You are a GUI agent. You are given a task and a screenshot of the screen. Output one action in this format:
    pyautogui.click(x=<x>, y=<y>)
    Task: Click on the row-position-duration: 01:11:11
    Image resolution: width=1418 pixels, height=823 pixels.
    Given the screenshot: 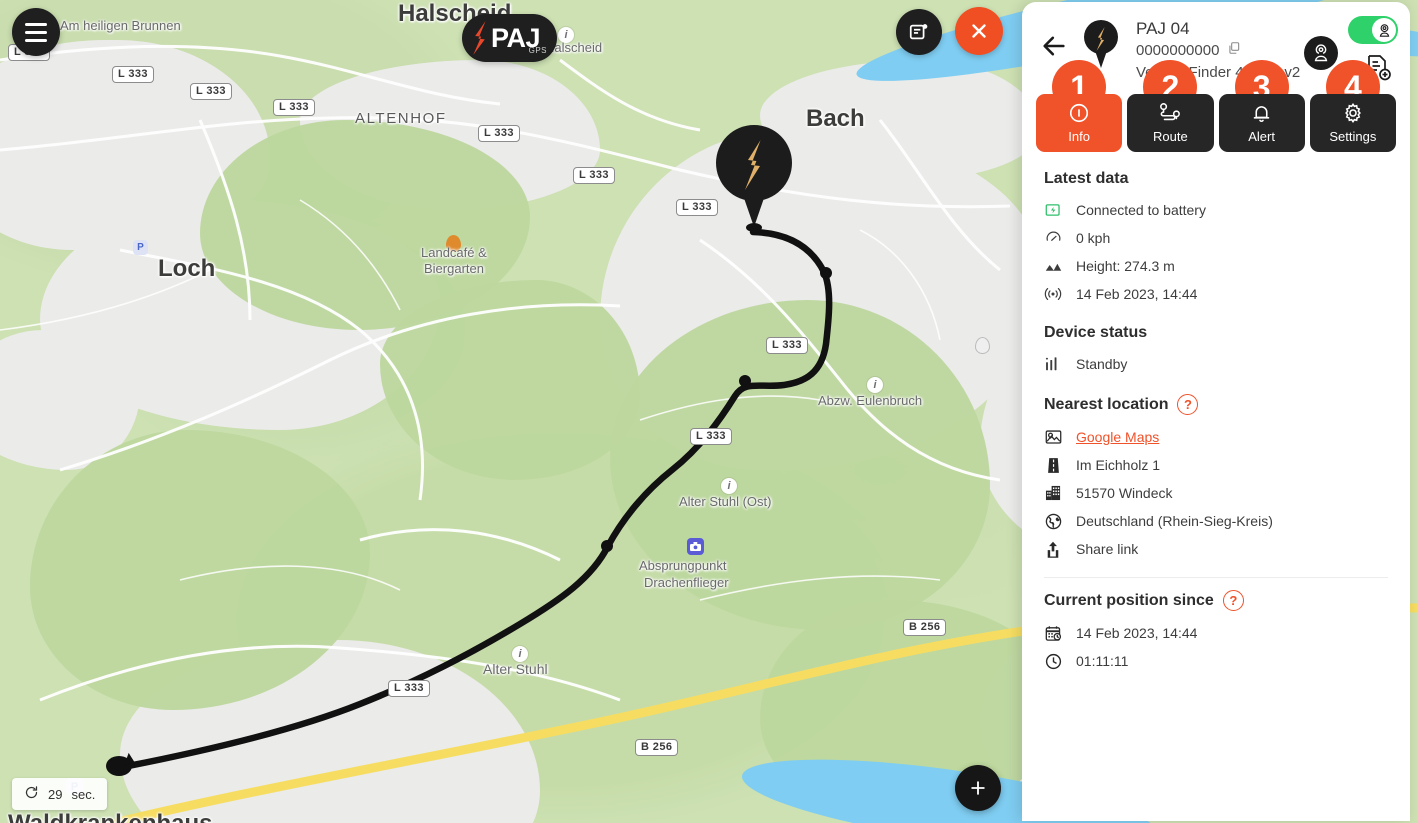 What is the action you would take?
    pyautogui.click(x=1216, y=661)
    